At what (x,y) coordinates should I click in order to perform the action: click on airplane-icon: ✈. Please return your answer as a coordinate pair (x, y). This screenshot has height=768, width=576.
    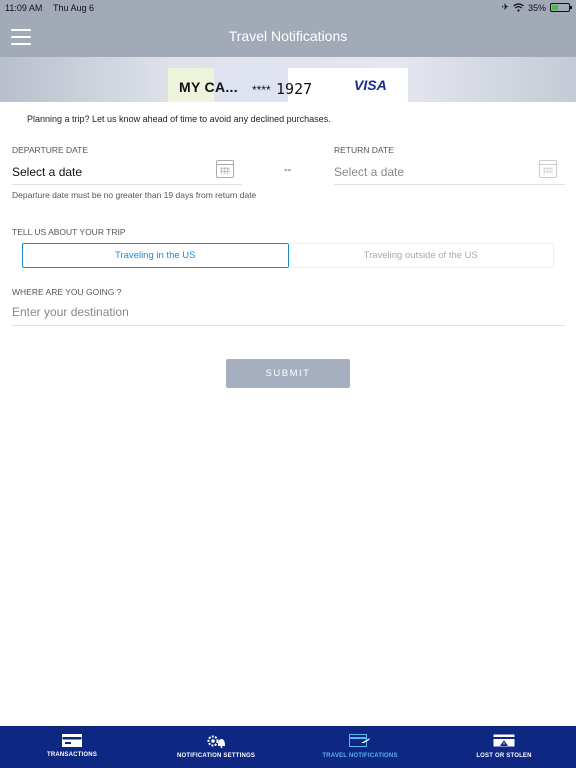
    Looking at the image, I should click on (505, 7).